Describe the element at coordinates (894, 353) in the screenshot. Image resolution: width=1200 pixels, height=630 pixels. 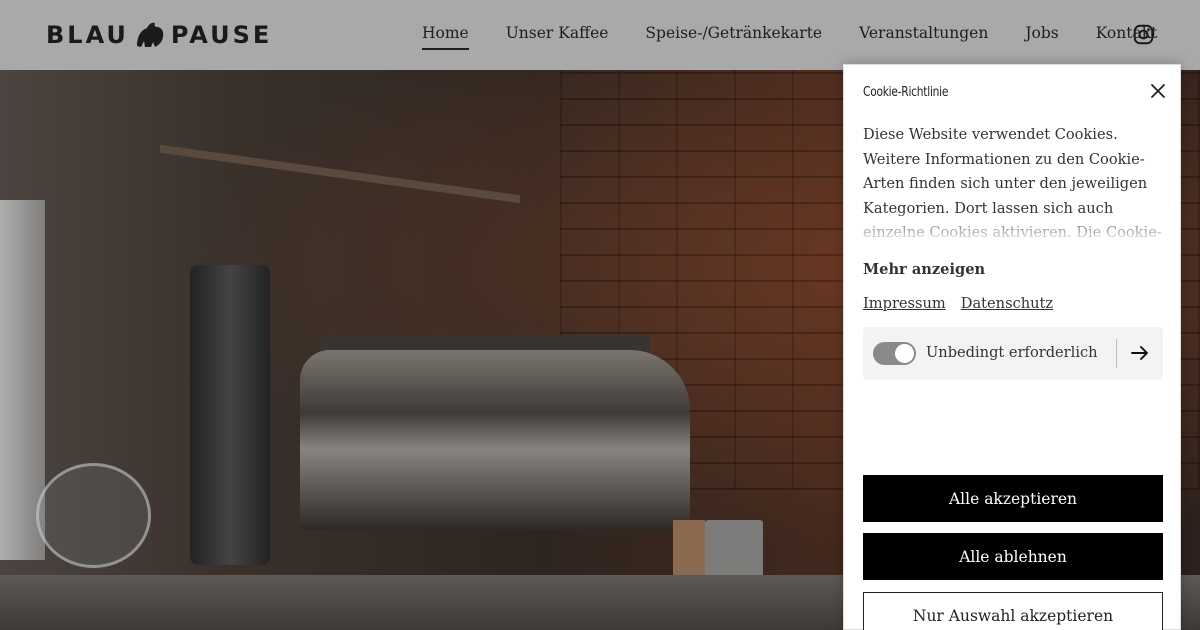
I see `necessary-toggle` at that location.